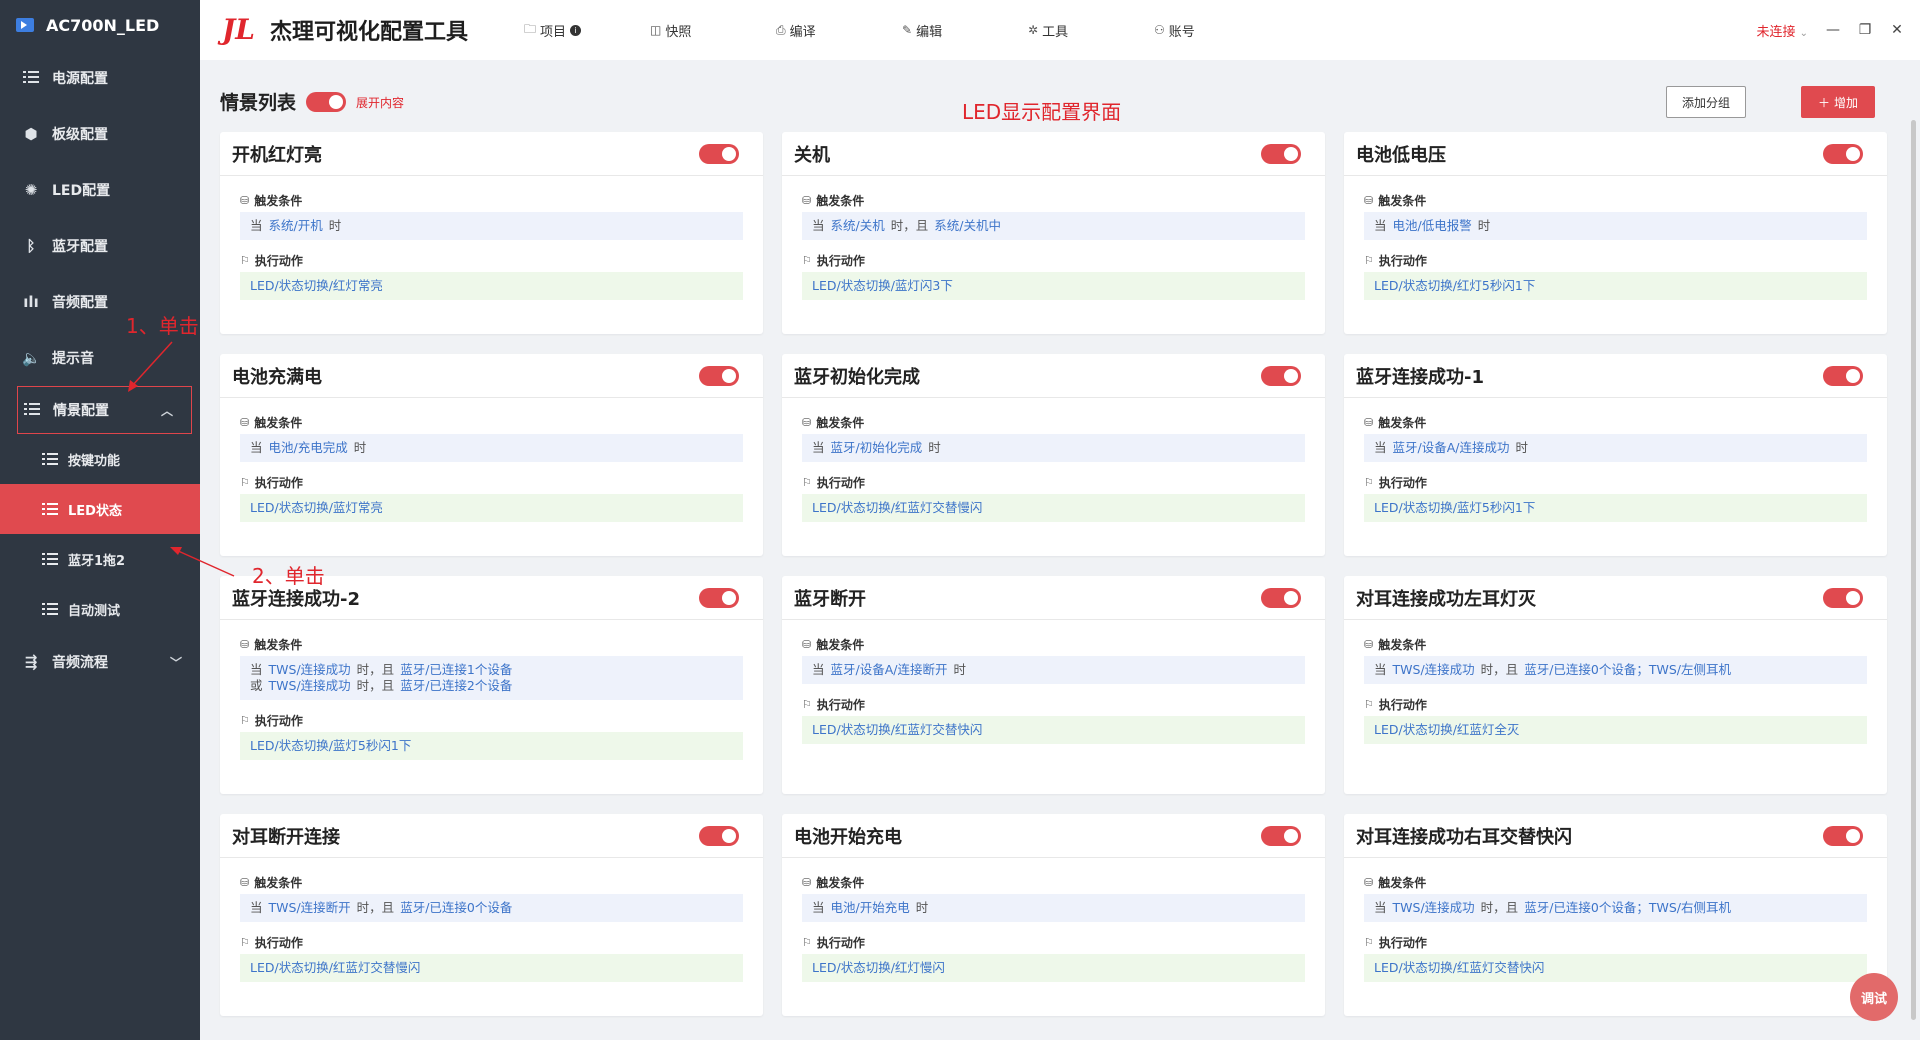 This screenshot has width=1920, height=1040. I want to click on sidebar-item: ᛒ 蓝牙配置, so click(100, 246).